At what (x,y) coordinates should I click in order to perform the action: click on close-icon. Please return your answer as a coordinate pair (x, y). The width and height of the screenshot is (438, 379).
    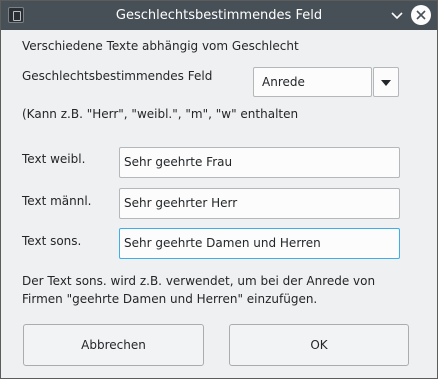
    Looking at the image, I should click on (421, 15).